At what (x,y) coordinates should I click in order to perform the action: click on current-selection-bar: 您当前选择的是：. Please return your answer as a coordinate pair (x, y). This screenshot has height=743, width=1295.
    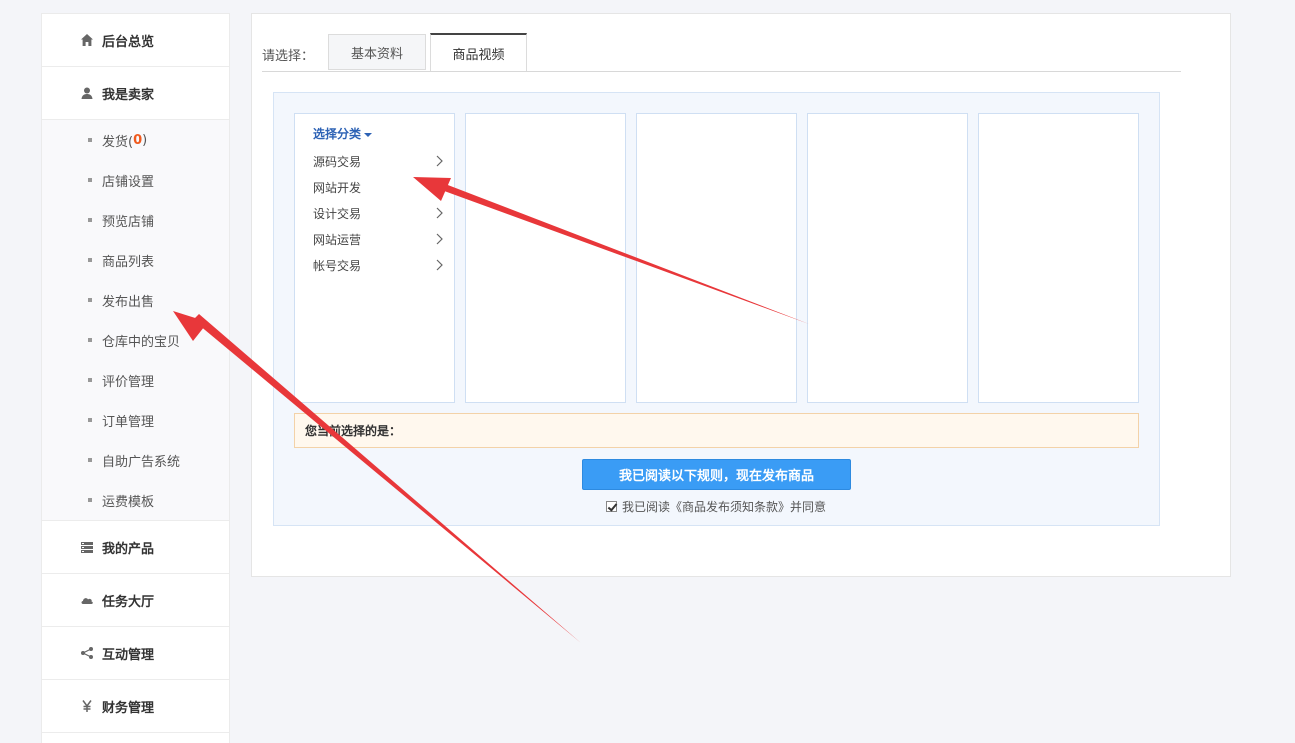
    Looking at the image, I should click on (716, 430).